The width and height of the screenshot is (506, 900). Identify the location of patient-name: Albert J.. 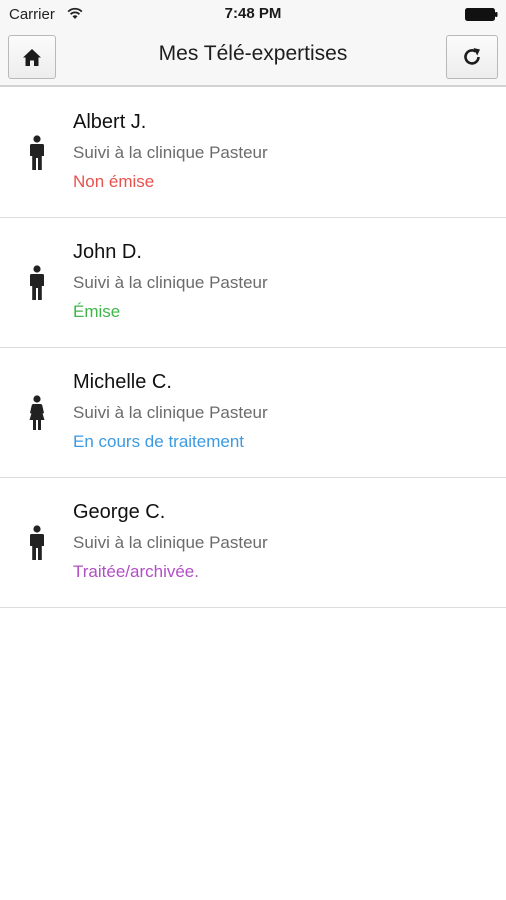
(110, 122).